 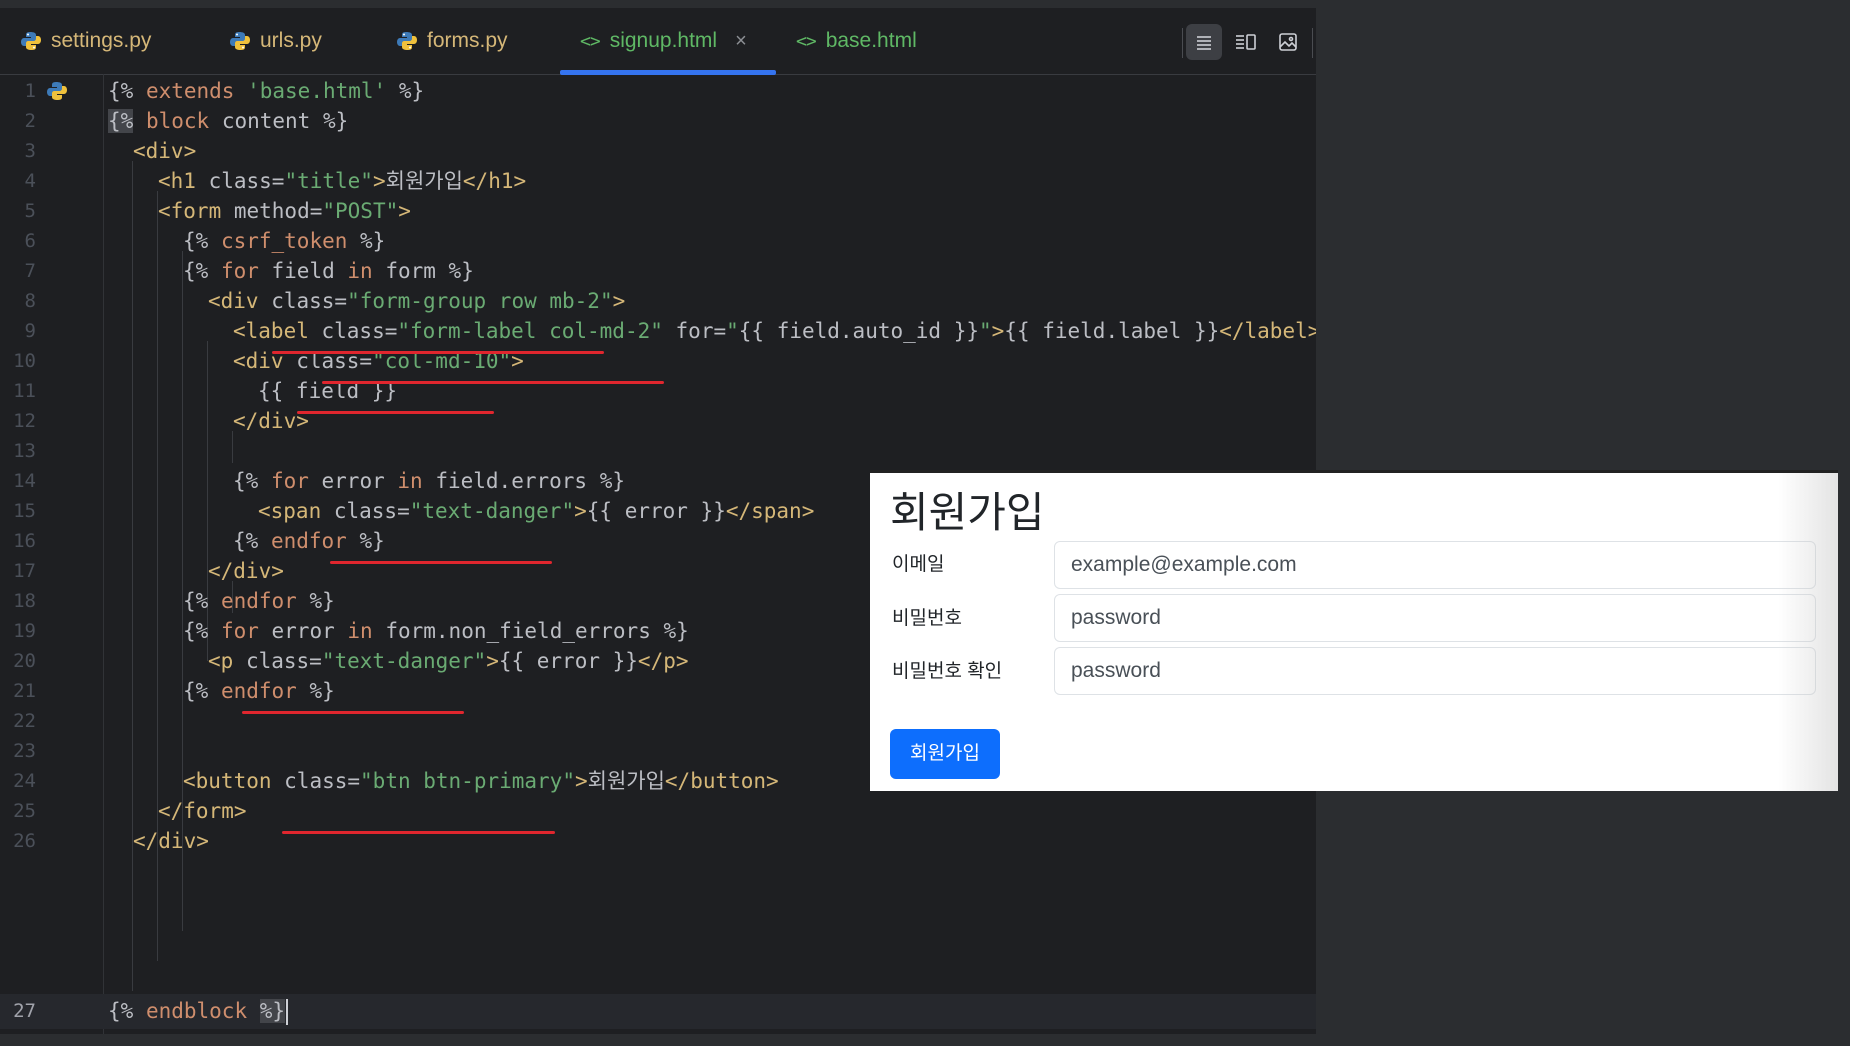 What do you see at coordinates (927, 618) in the screenshot?
I see `password-label: 비밀번호` at bounding box center [927, 618].